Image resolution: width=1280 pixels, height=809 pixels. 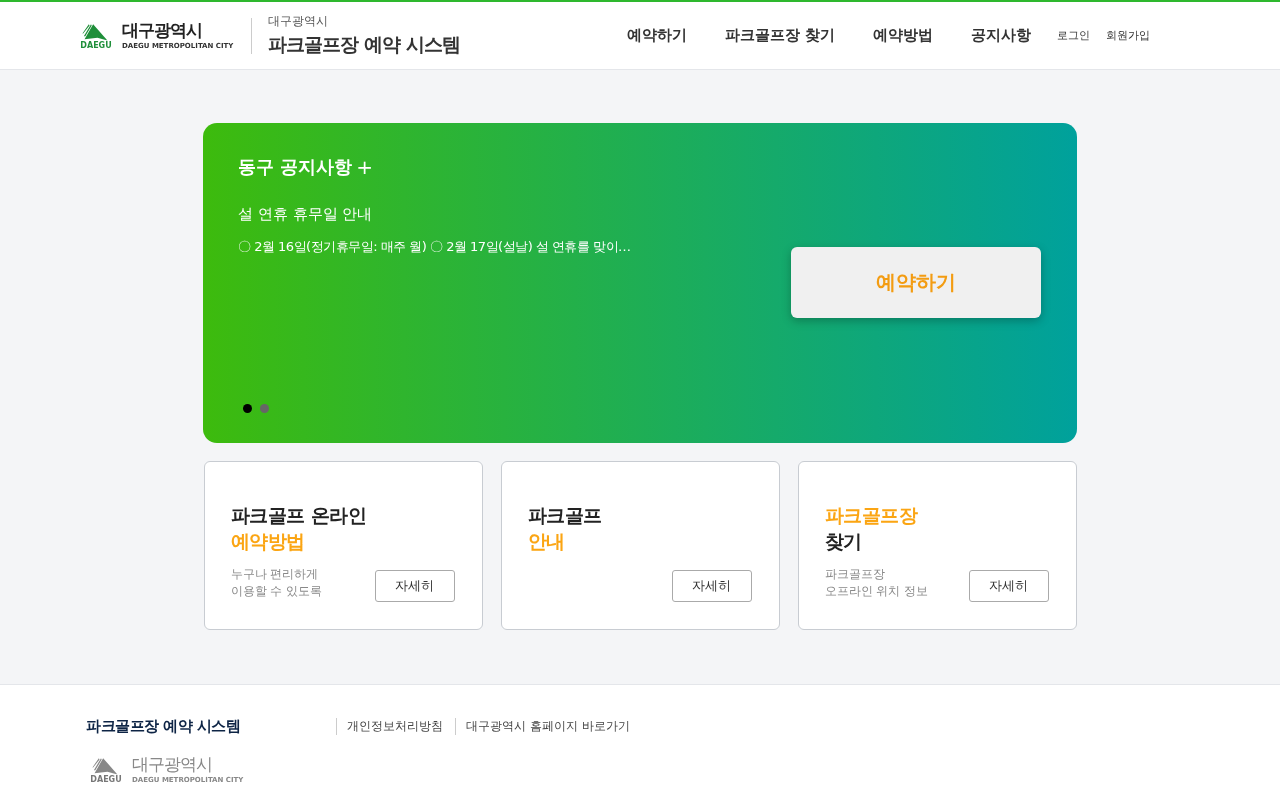 I want to click on card-title: 파크골프장, so click(x=871, y=515).